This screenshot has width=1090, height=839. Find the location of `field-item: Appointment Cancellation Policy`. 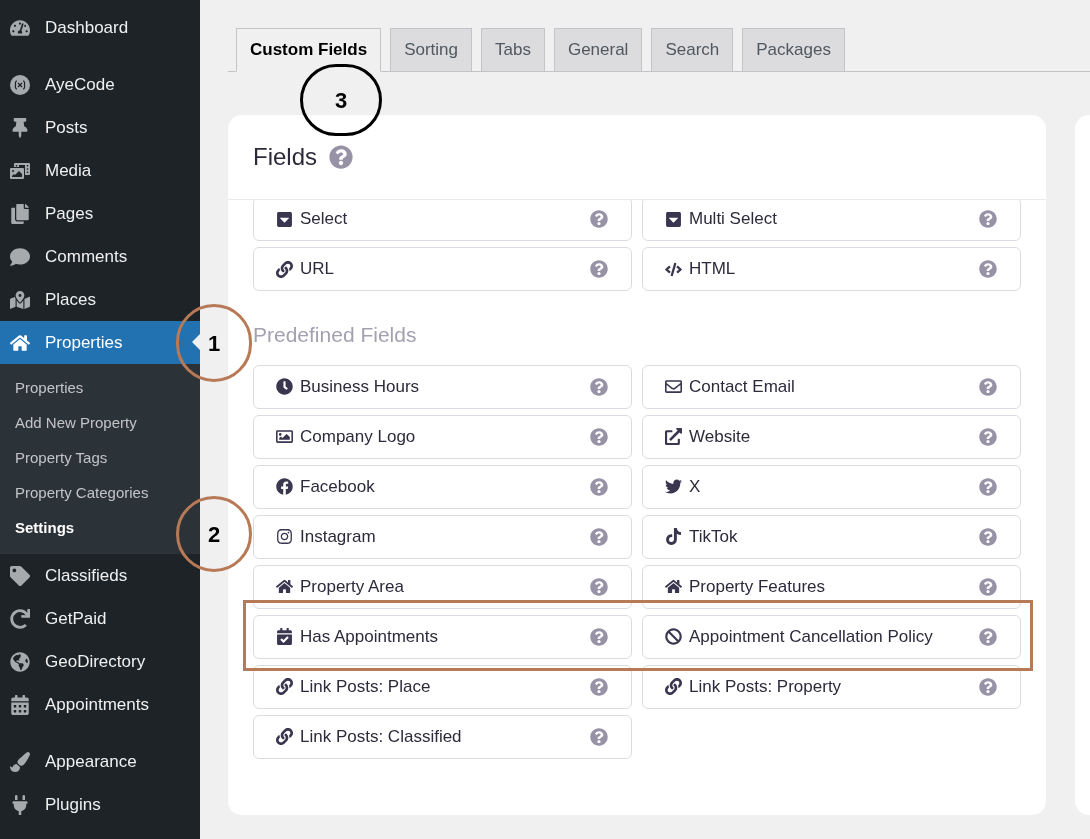

field-item: Appointment Cancellation Policy is located at coordinates (831, 636).